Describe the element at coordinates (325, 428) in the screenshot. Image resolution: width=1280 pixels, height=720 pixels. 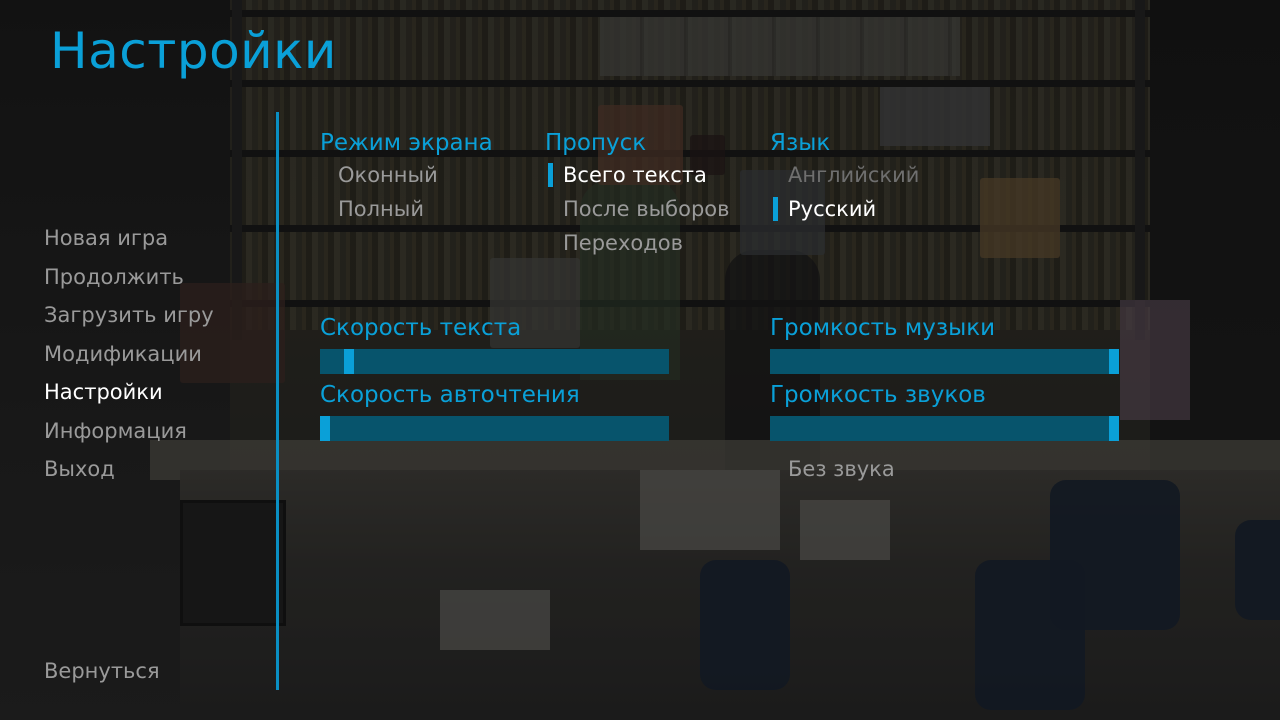
I see `auto-forward-slider-thumb` at that location.